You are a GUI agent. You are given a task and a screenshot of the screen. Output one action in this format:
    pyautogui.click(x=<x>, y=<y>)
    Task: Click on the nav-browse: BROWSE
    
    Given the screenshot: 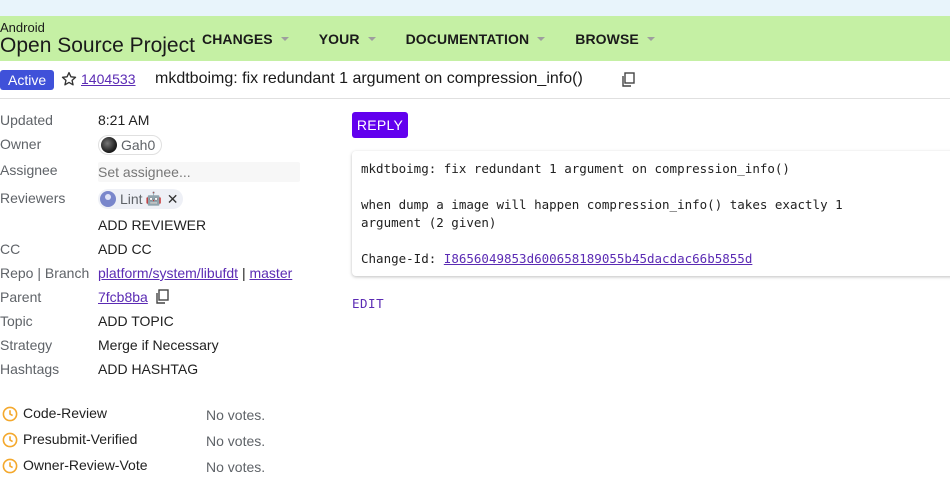 What is the action you would take?
    pyautogui.click(x=615, y=39)
    